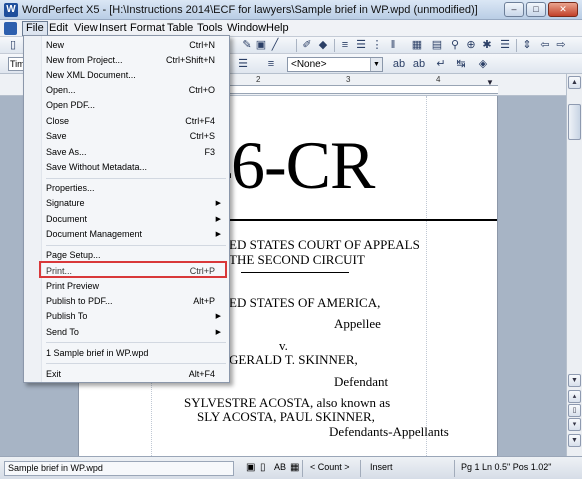 This screenshot has width=582, height=479. I want to click on back-icon: ⇦, so click(545, 45).